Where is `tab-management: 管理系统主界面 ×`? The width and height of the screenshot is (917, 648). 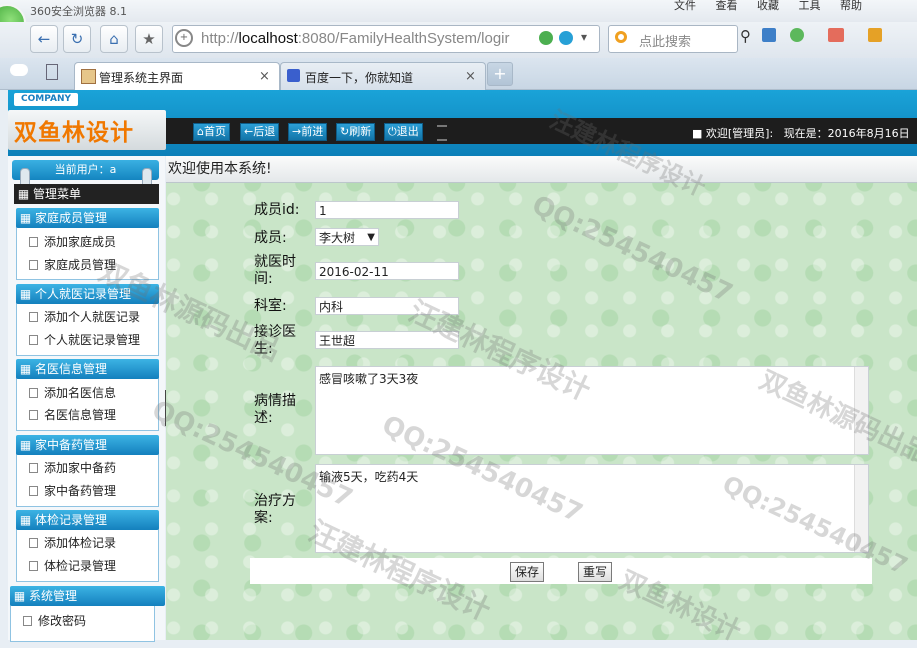
tab-management: 管理系统主界面 × is located at coordinates (177, 76).